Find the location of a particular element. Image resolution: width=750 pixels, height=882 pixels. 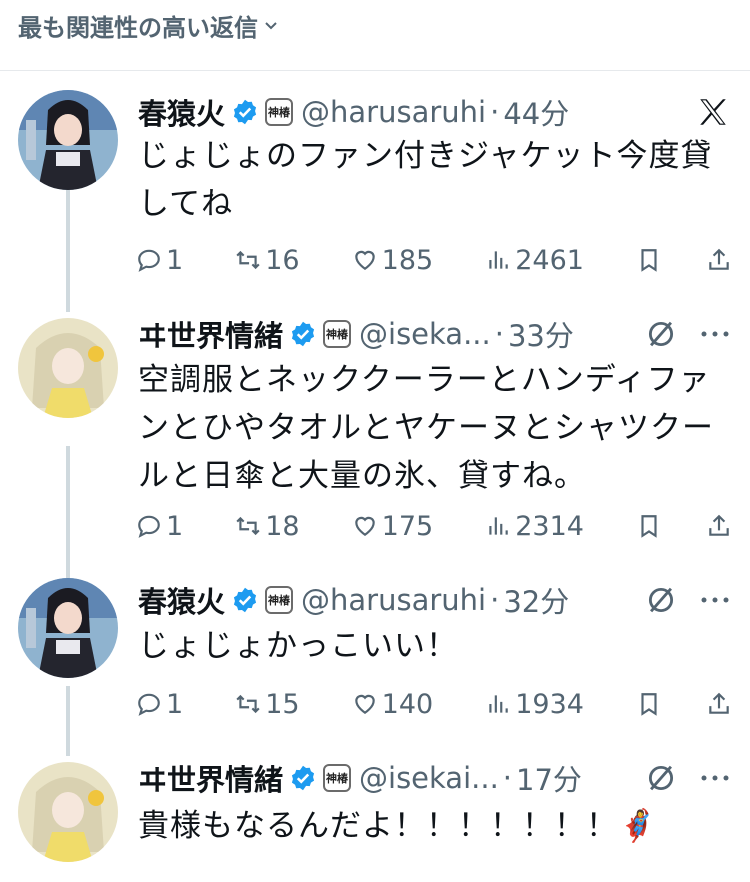

reply-sort-dropdown: 最も関連性の高い返信 is located at coordinates (148, 25).